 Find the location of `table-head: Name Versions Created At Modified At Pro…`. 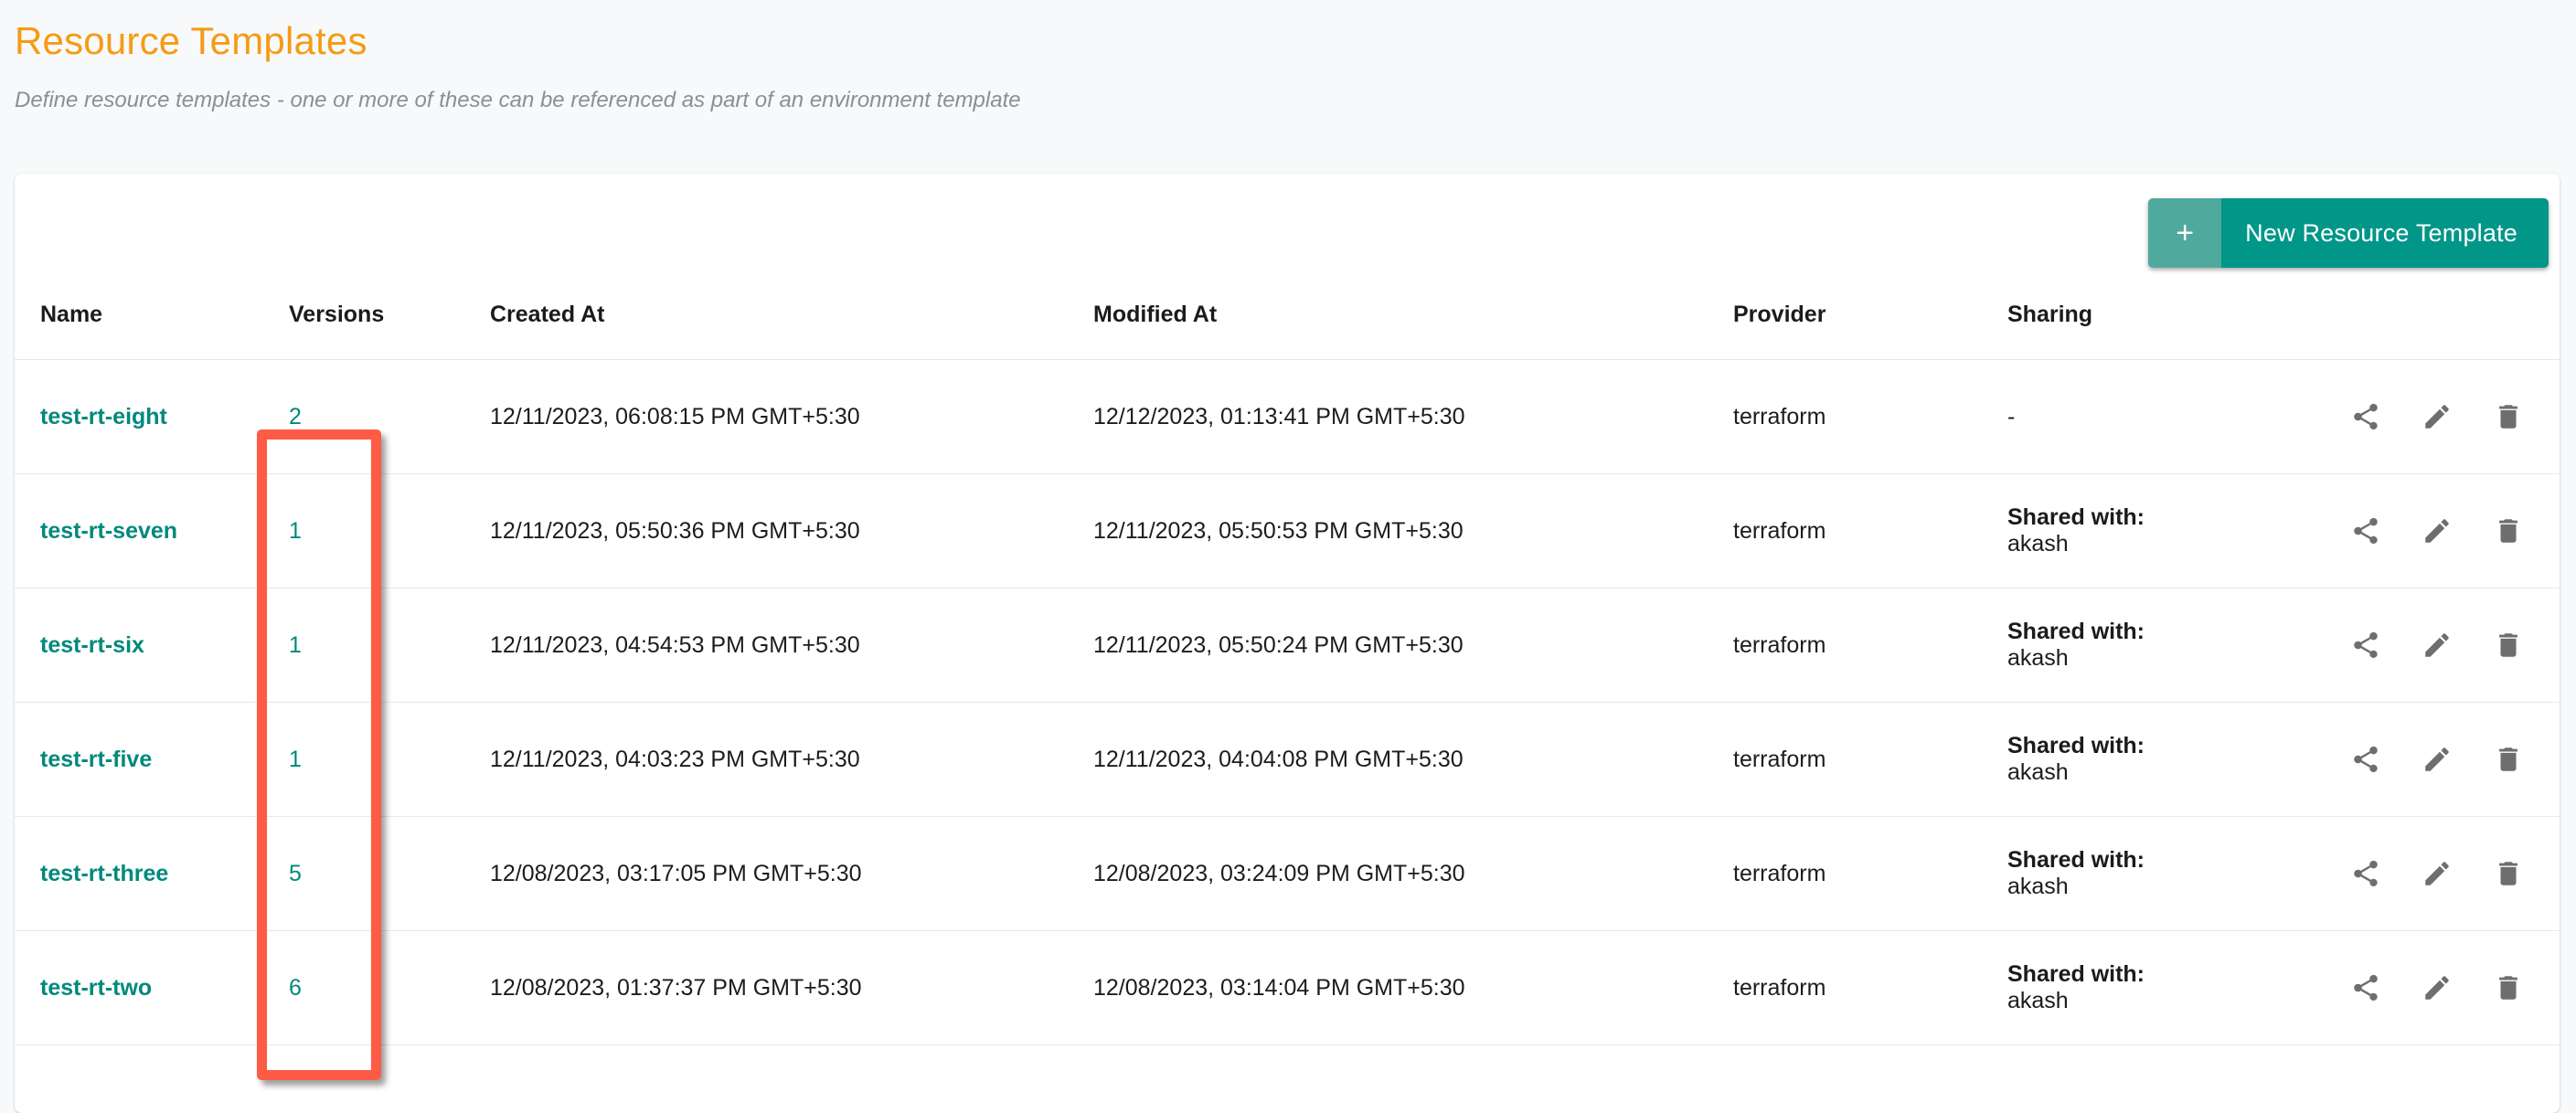

table-head: Name Versions Created At Modified At Pro… is located at coordinates (1287, 326).